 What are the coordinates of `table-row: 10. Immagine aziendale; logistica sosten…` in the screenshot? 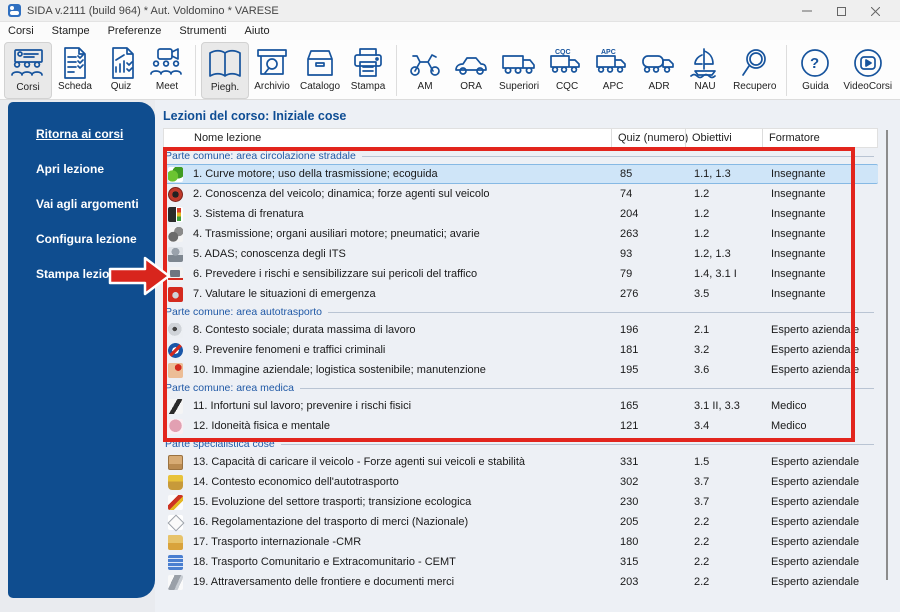 It's located at (520, 370).